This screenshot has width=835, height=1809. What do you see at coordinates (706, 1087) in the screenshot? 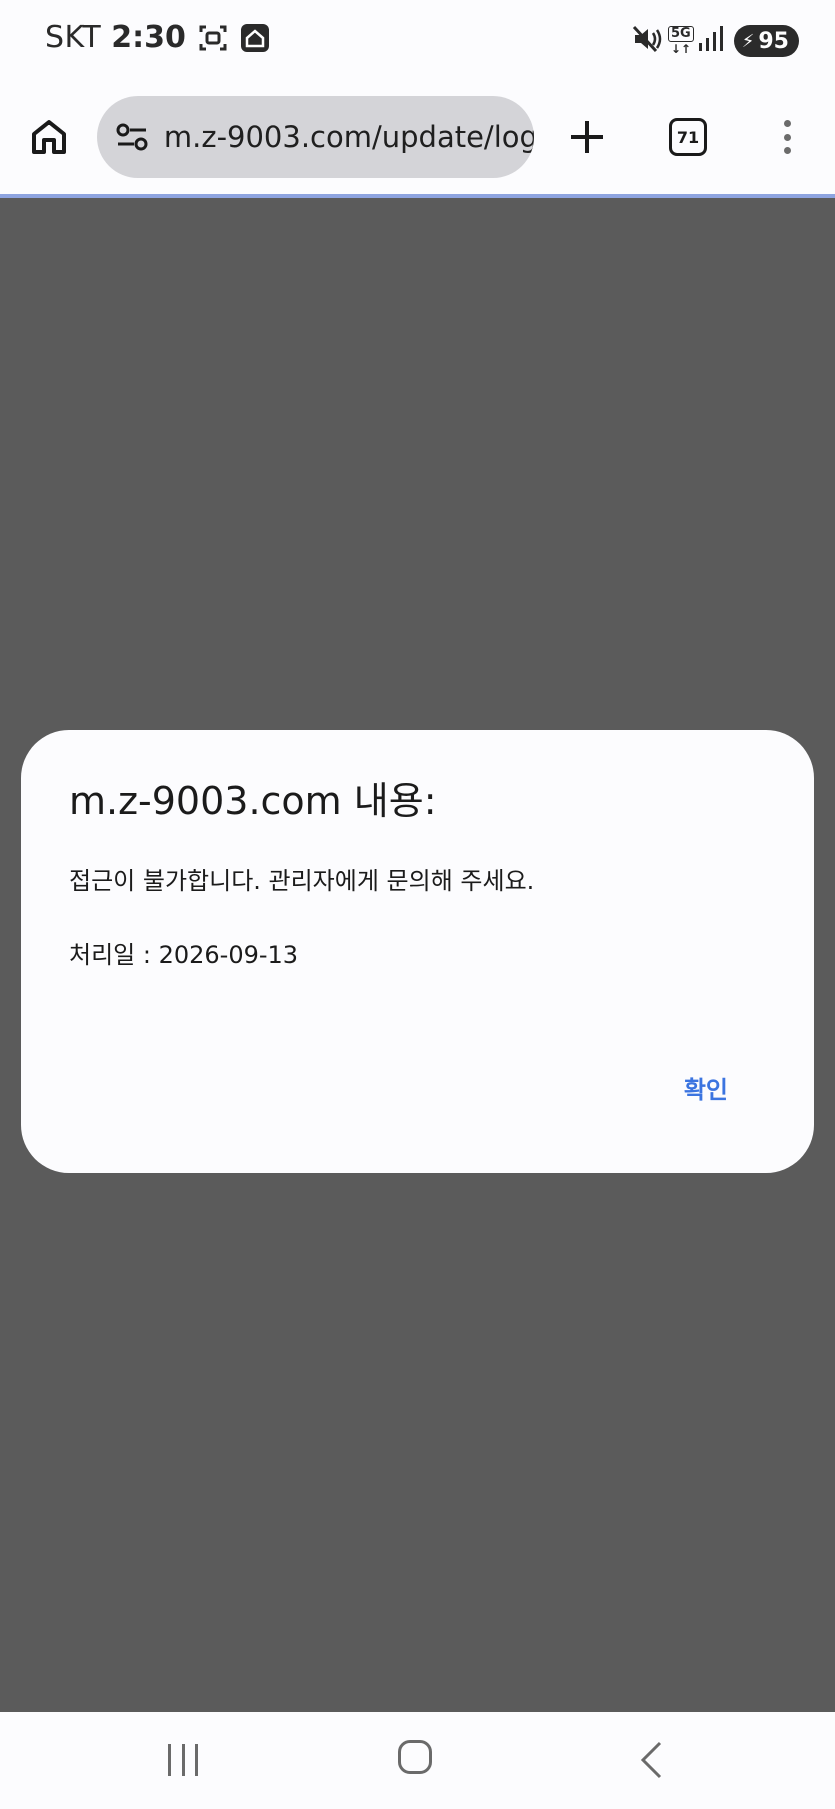
I see `confirm-button: 확인` at bounding box center [706, 1087].